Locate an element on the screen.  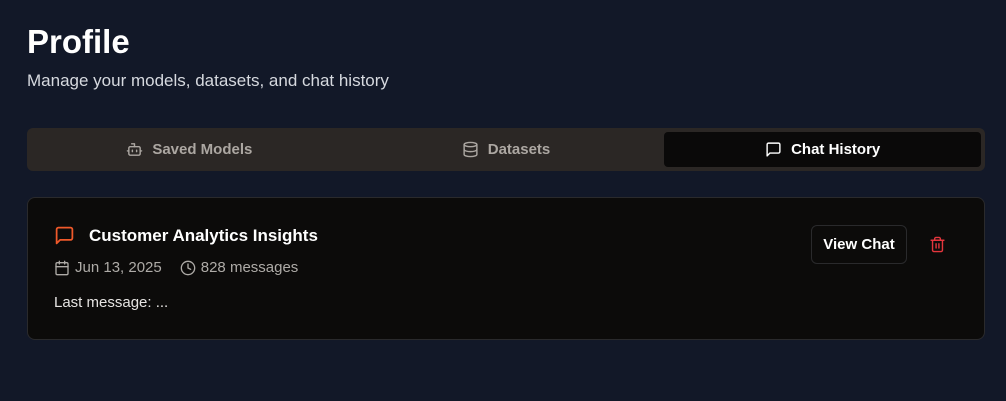
delete-chat-button is located at coordinates (937, 244).